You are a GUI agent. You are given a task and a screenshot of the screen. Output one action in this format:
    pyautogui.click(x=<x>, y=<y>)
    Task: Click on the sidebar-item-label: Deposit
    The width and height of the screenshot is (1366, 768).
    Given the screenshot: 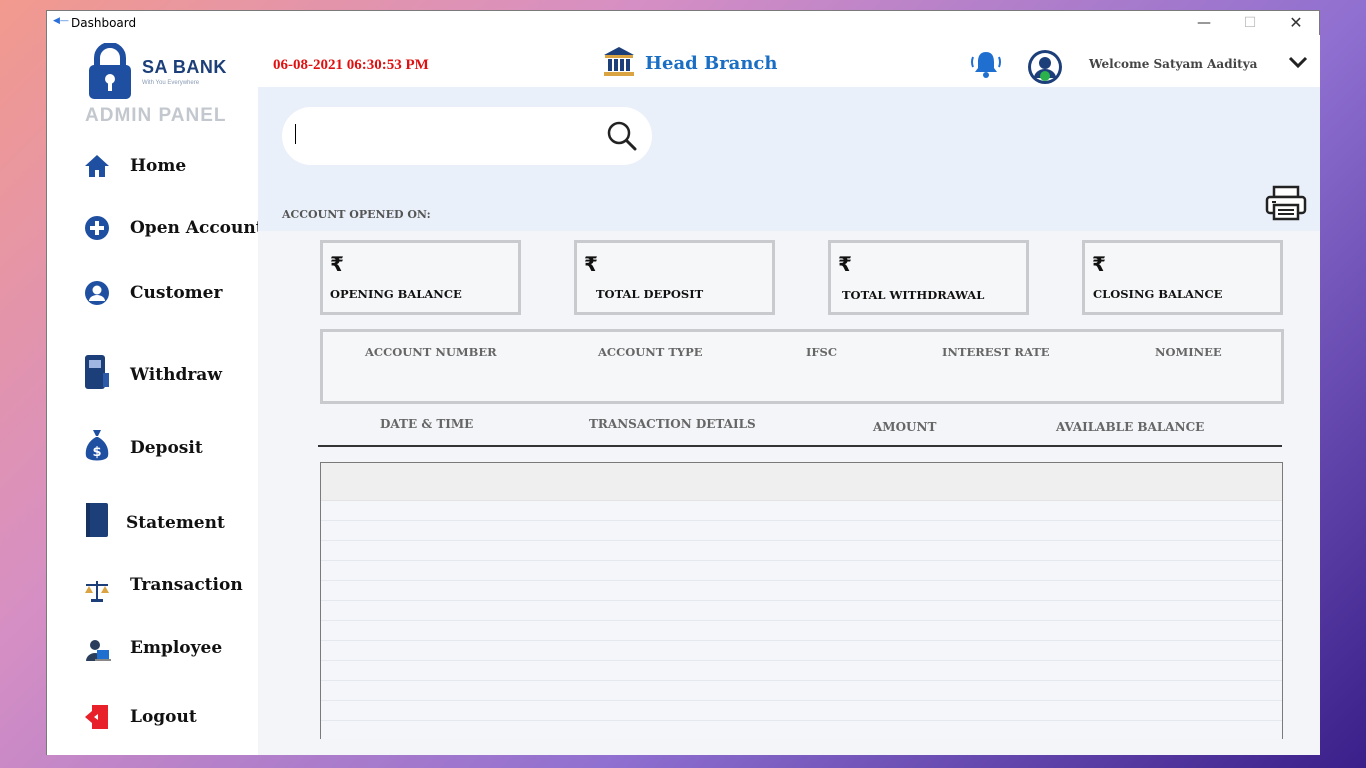 What is the action you would take?
    pyautogui.click(x=166, y=448)
    